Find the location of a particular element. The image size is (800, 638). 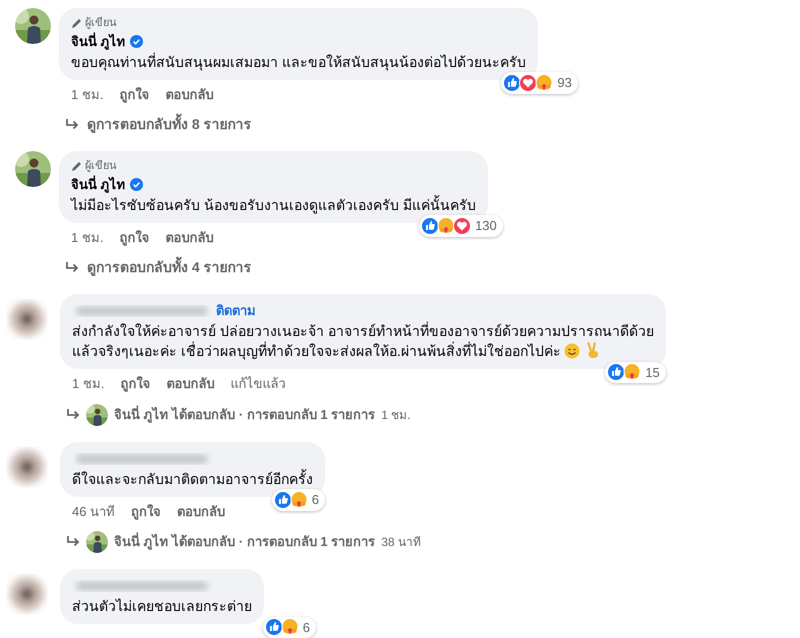

reaction-count: 15 is located at coordinates (652, 373).